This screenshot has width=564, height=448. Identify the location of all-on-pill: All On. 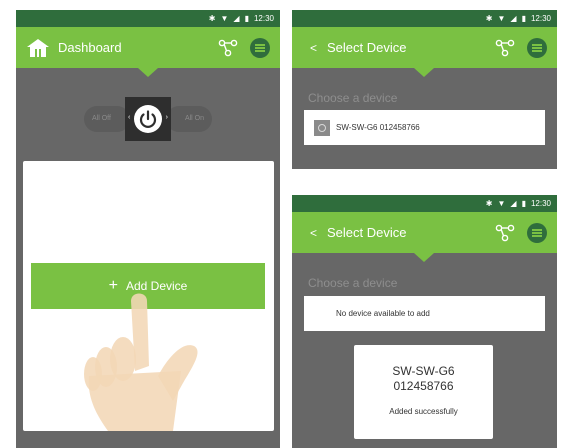
(189, 119).